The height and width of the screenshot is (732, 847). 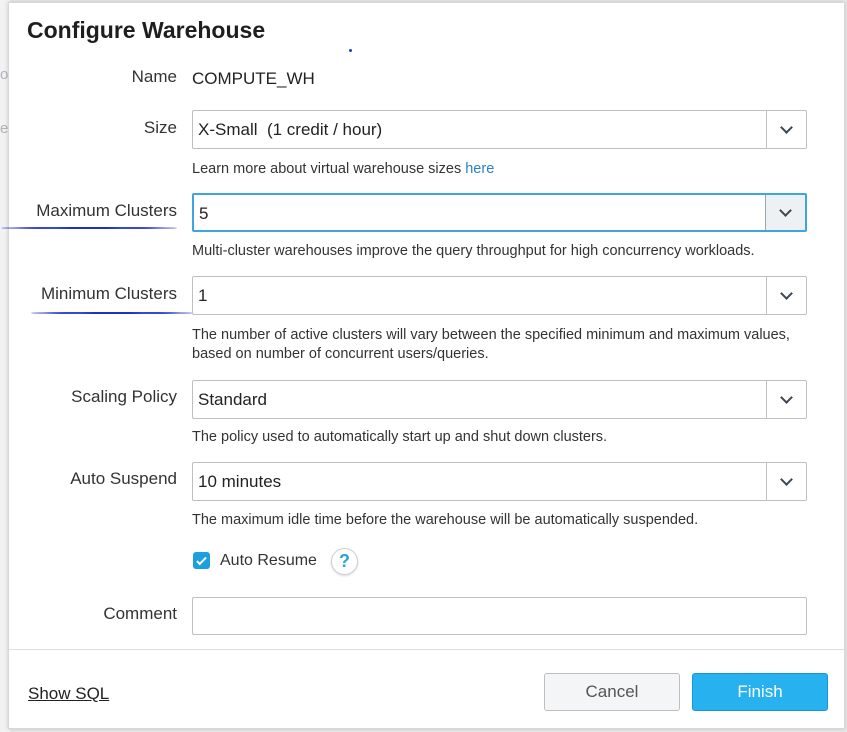 I want to click on auto-resume-label: Auto Resume, so click(x=268, y=560).